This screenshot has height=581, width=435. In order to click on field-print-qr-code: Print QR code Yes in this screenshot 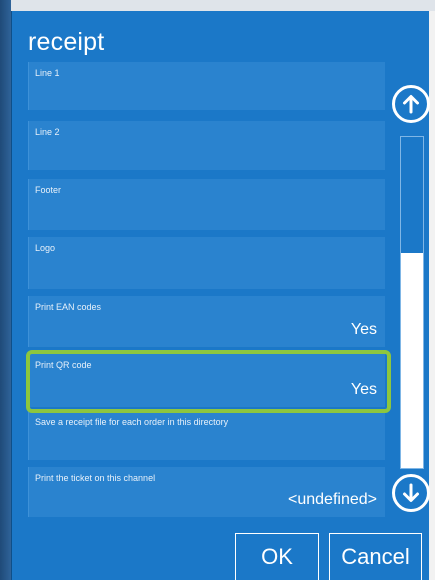, I will do `click(206, 380)`.